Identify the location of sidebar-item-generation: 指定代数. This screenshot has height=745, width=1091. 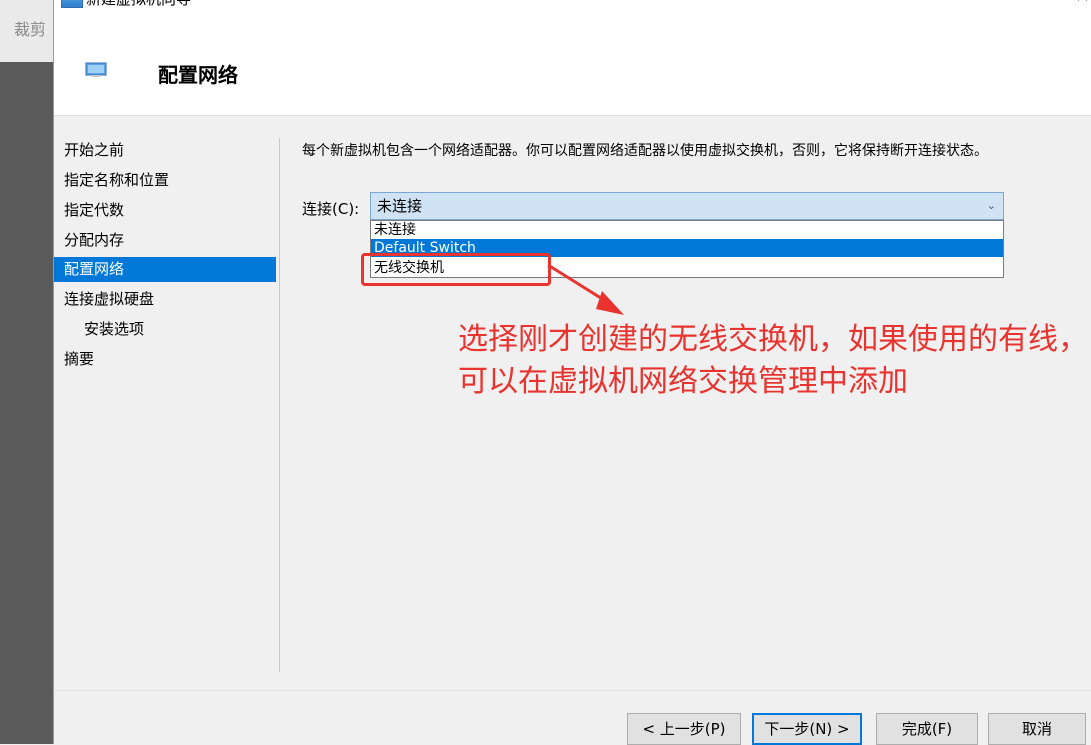
(165, 210).